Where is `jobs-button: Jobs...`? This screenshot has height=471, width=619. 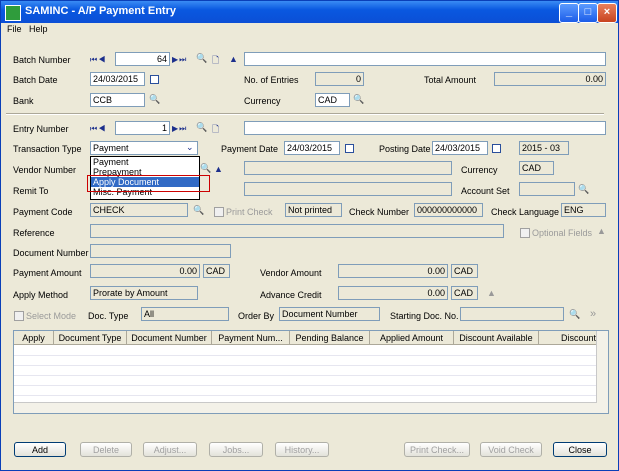 jobs-button: Jobs... is located at coordinates (236, 449).